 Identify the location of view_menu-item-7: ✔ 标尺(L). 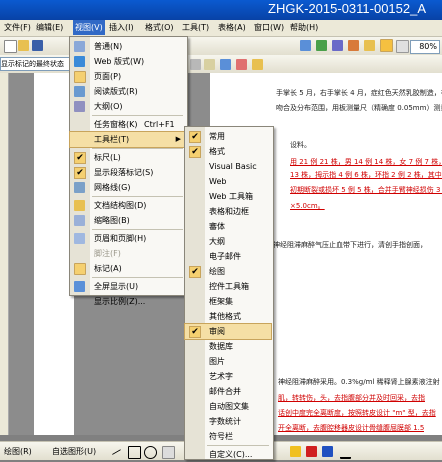
(127, 157).